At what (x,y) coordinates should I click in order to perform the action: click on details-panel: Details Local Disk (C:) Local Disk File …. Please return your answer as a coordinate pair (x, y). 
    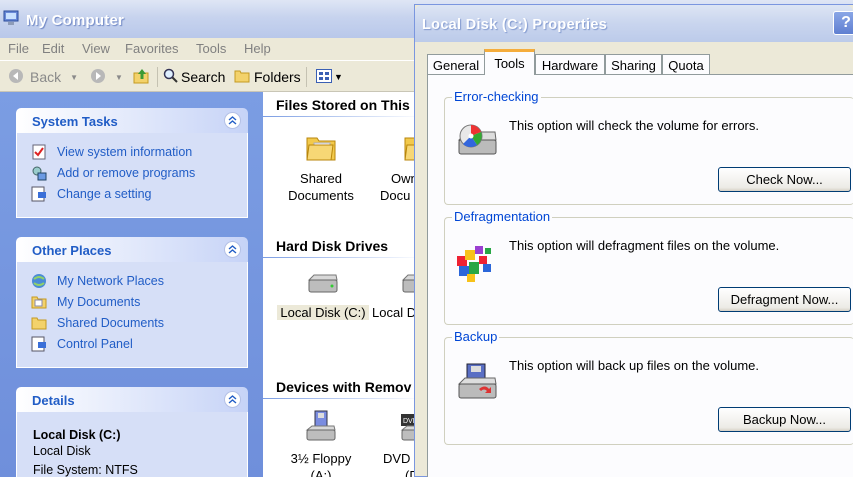
    Looking at the image, I should click on (132, 432).